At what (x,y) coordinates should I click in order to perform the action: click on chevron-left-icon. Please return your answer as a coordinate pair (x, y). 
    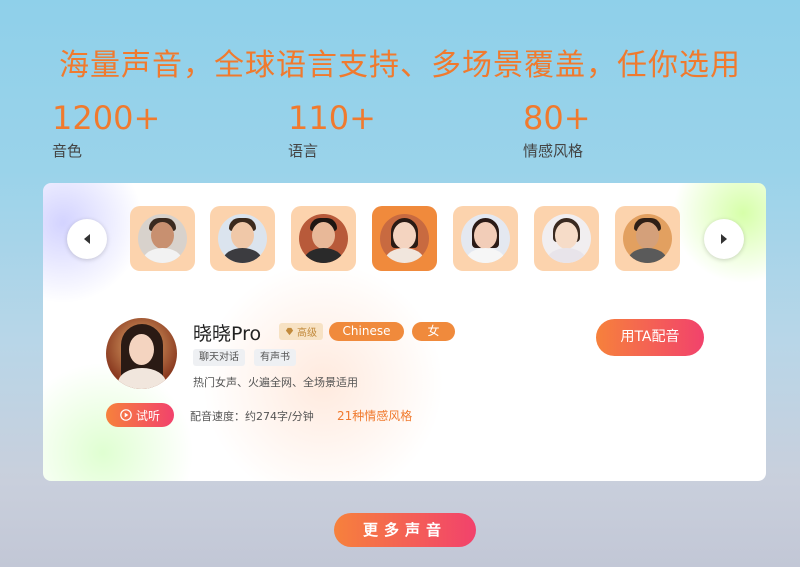
    Looking at the image, I should click on (87, 239).